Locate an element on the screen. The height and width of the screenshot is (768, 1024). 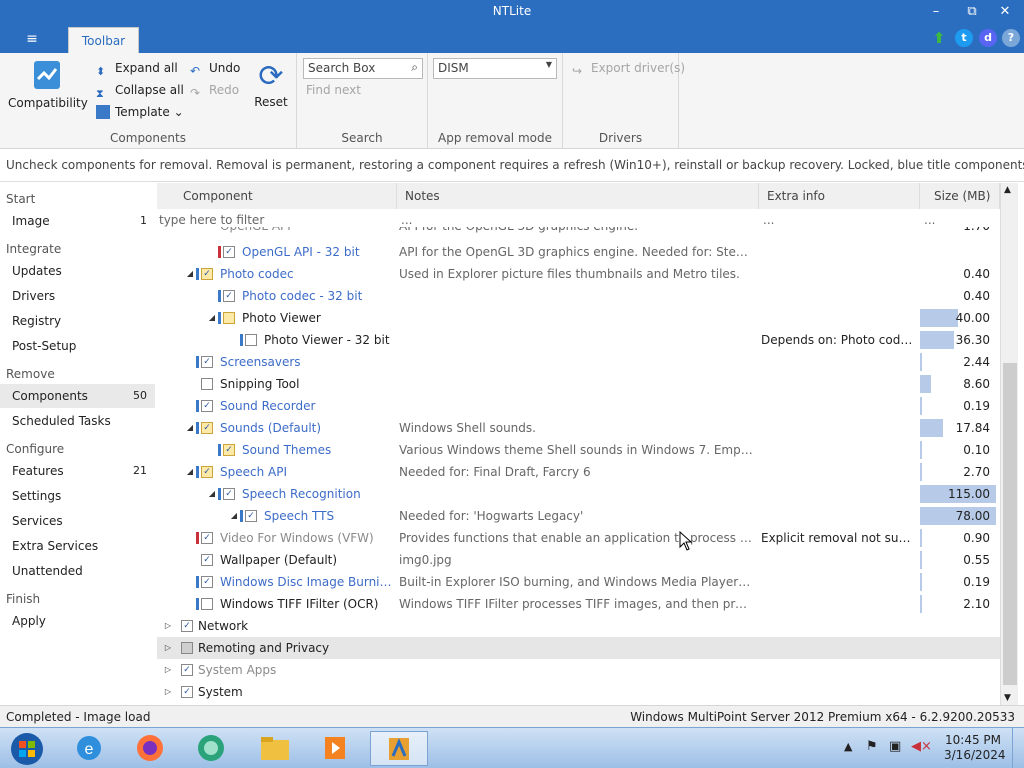
sidebar-item-post-setup: Post-Setup is located at coordinates (77, 346).